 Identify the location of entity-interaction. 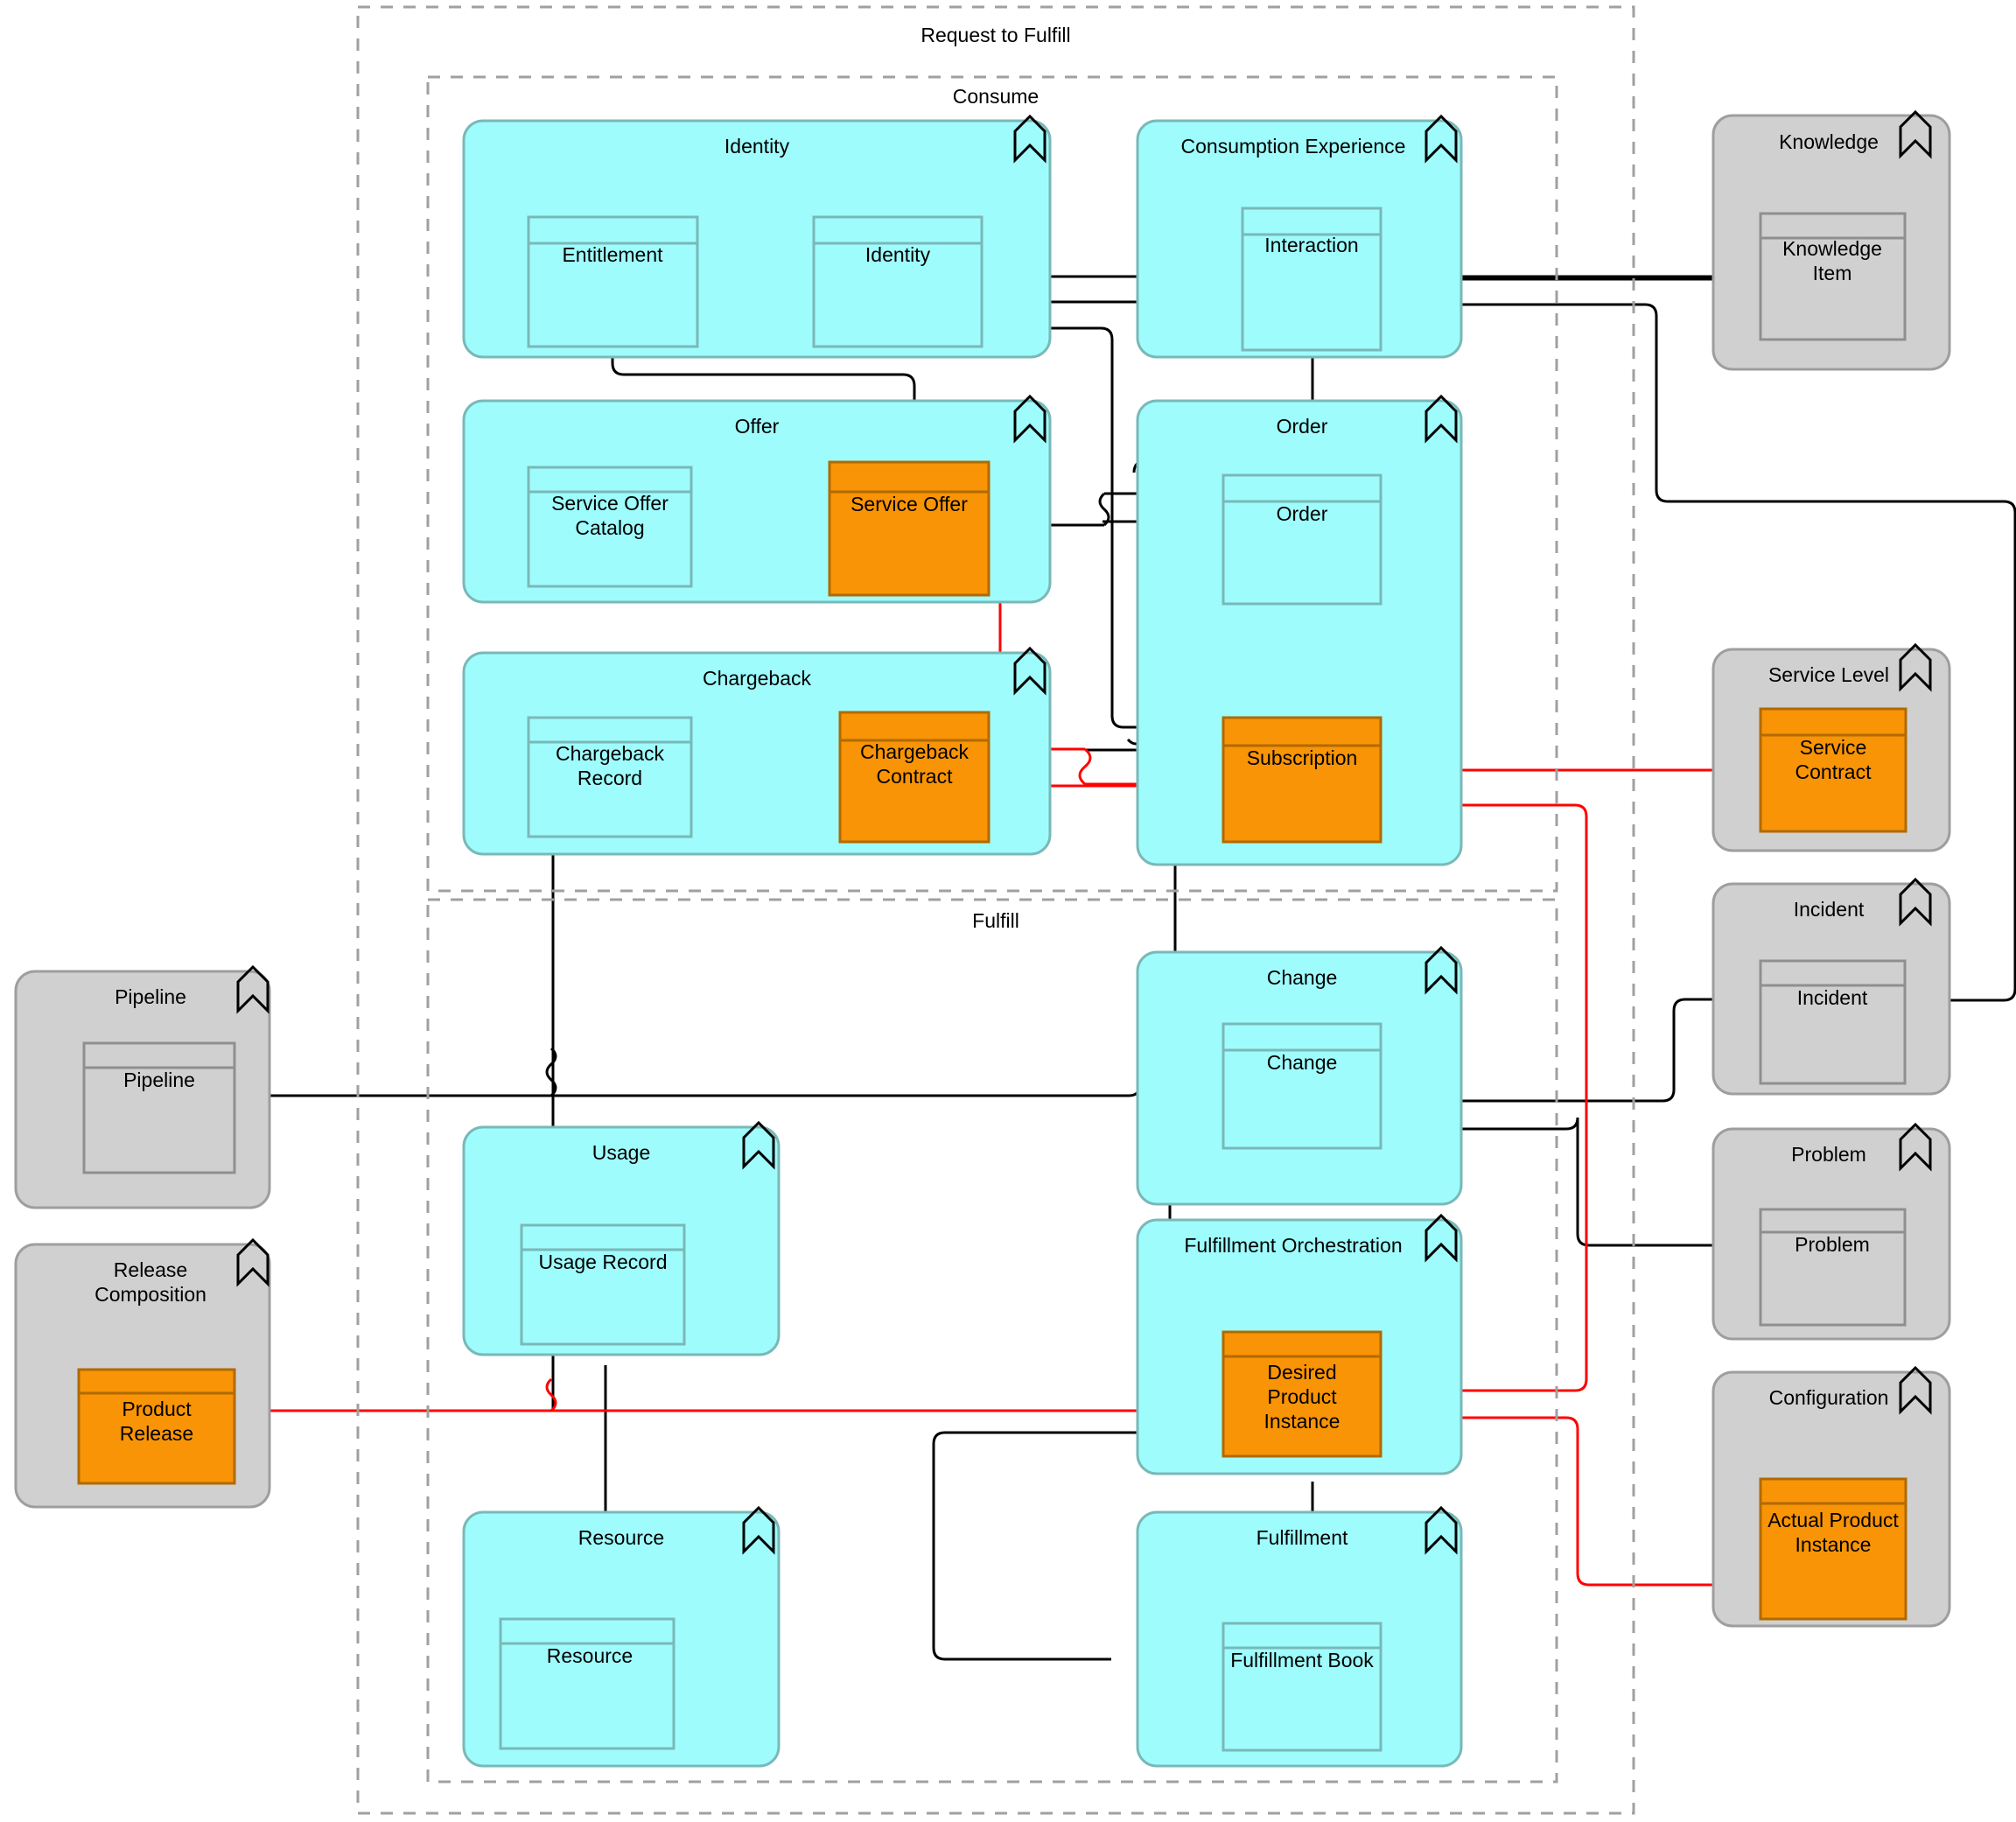
(1311, 279).